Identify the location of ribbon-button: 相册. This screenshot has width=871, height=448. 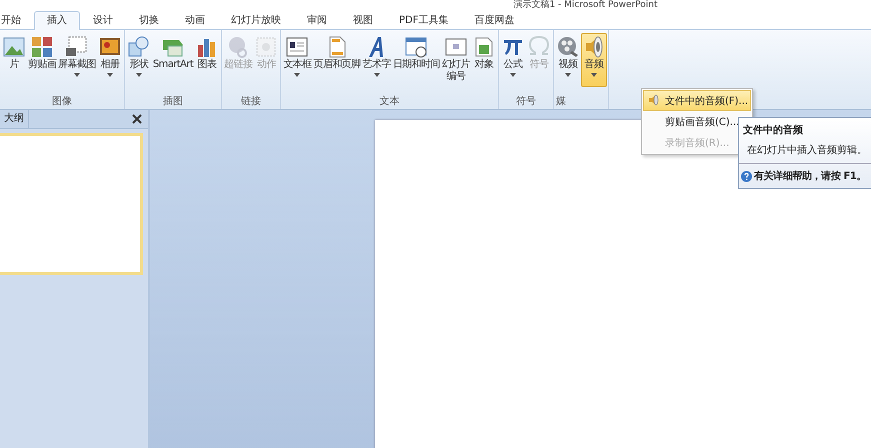
(109, 60).